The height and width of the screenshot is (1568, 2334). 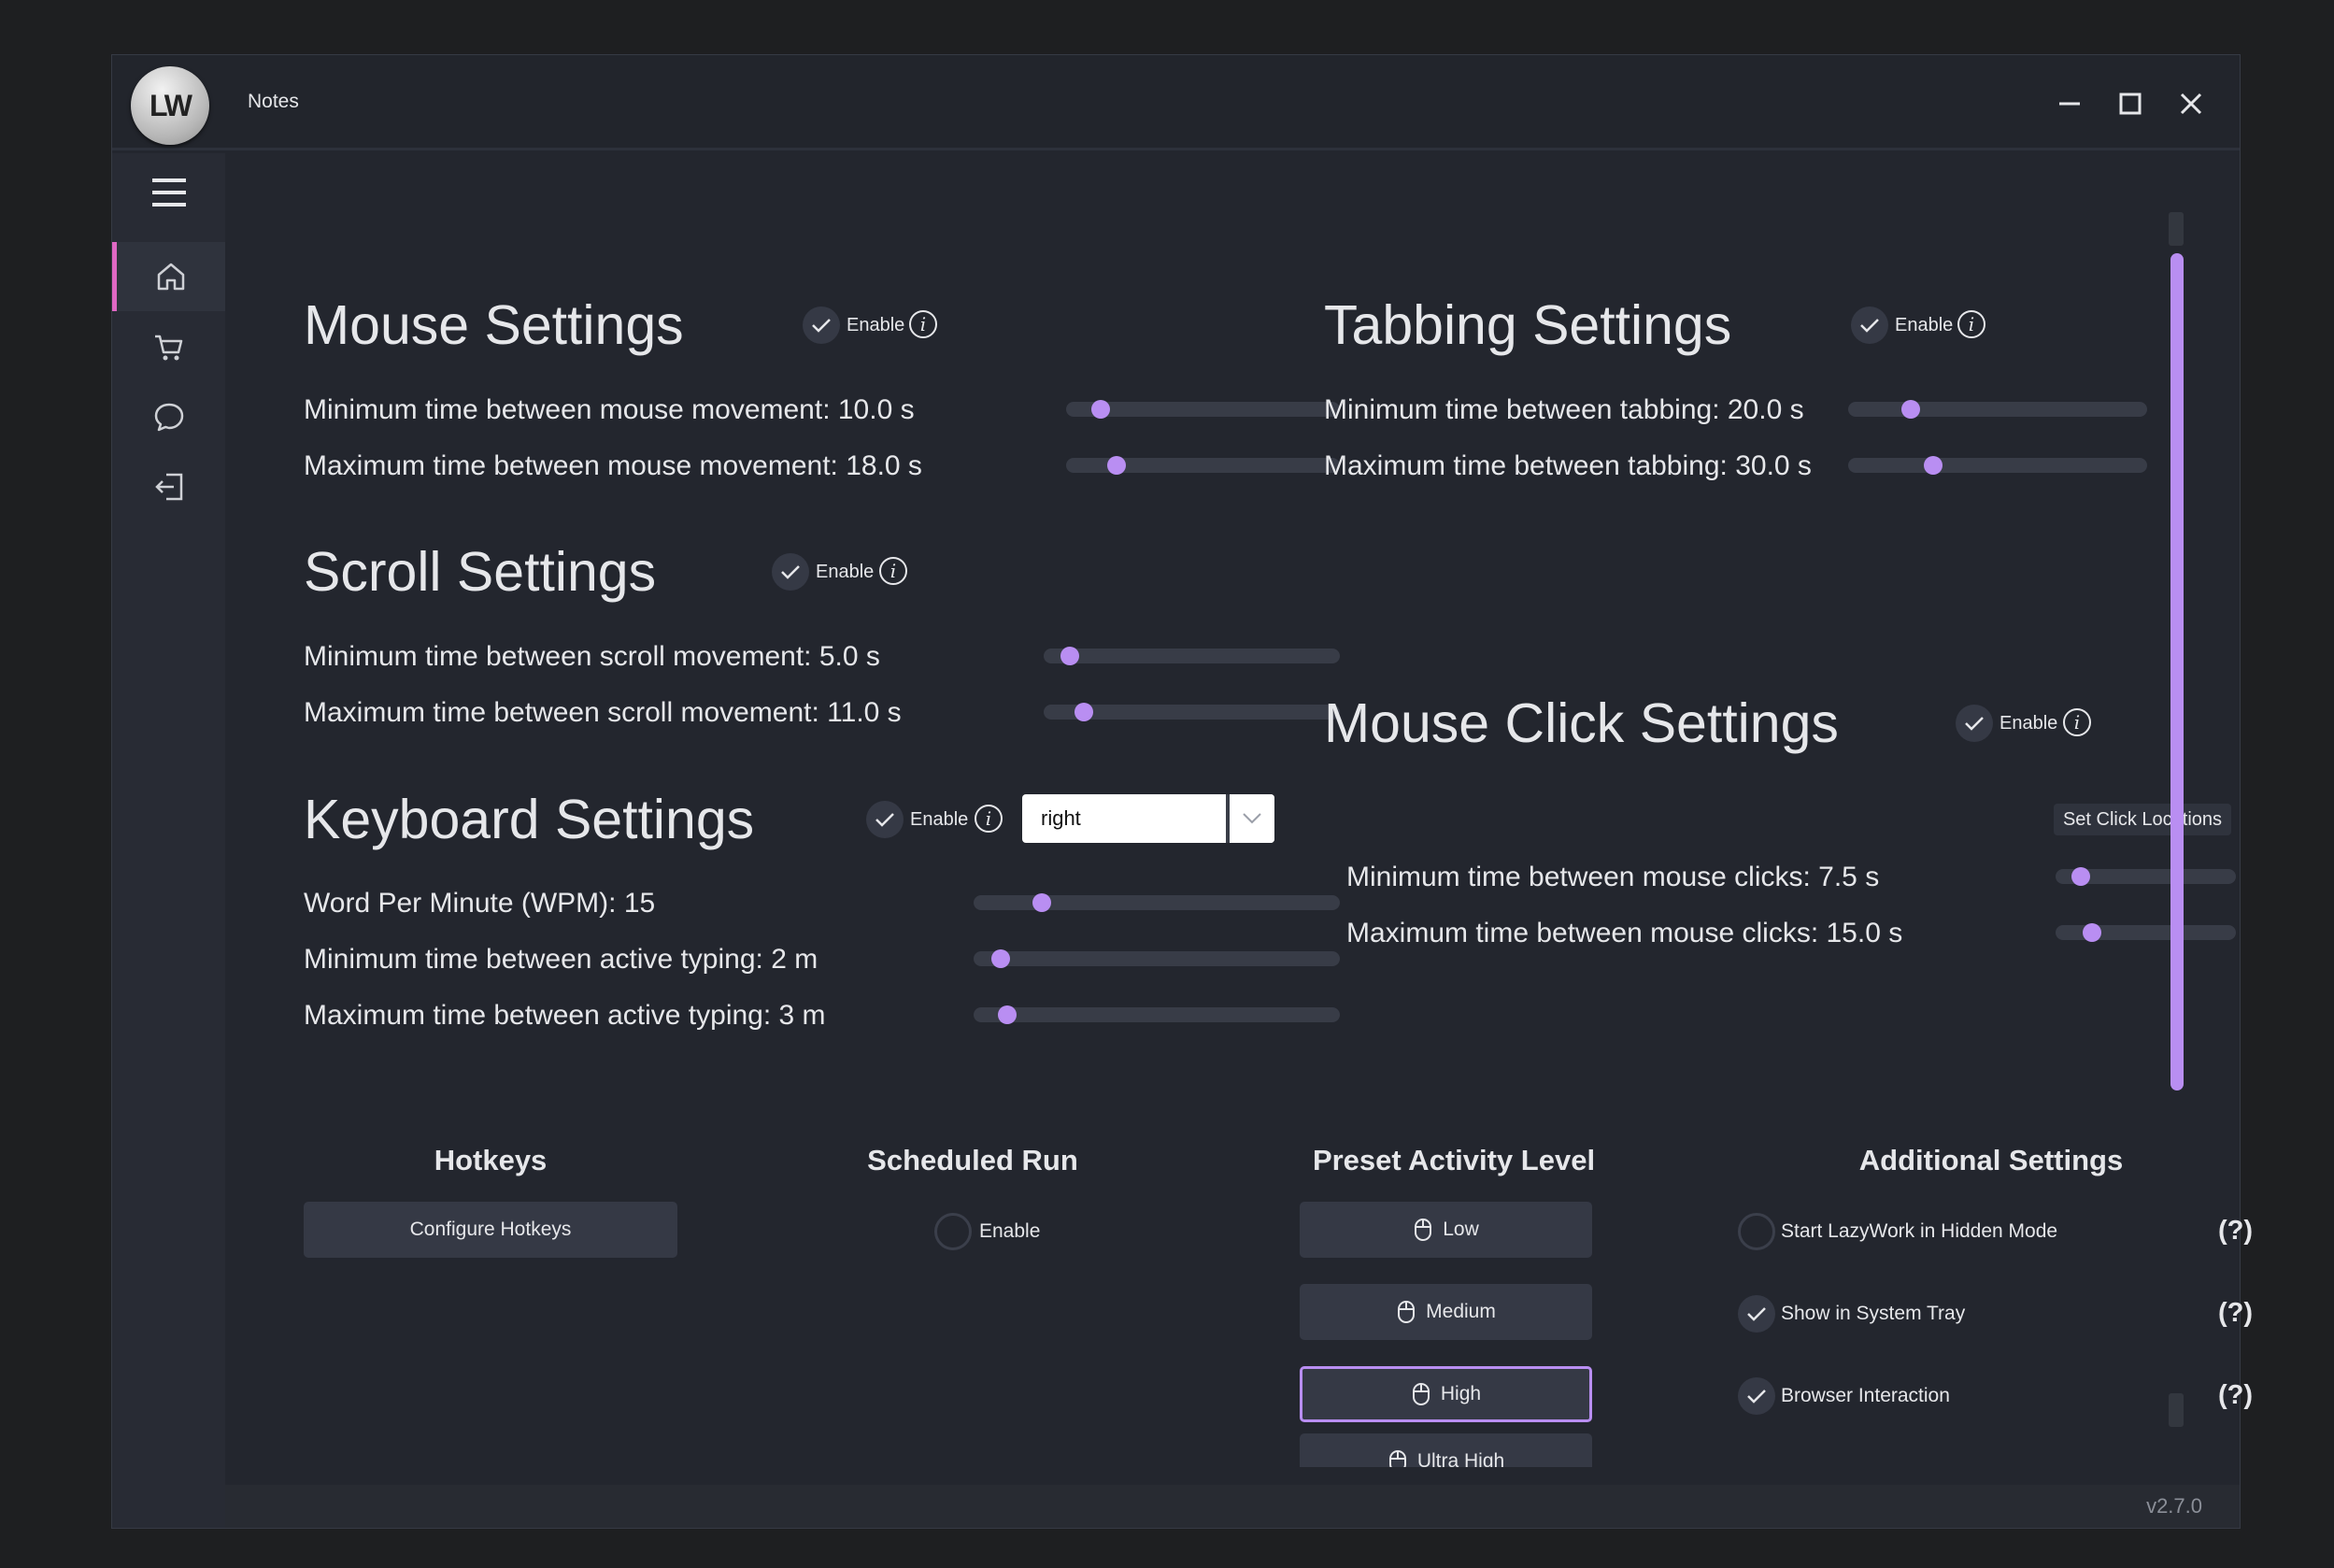 I want to click on keyboard-settings-title: Keyboard Settings, so click(x=529, y=819).